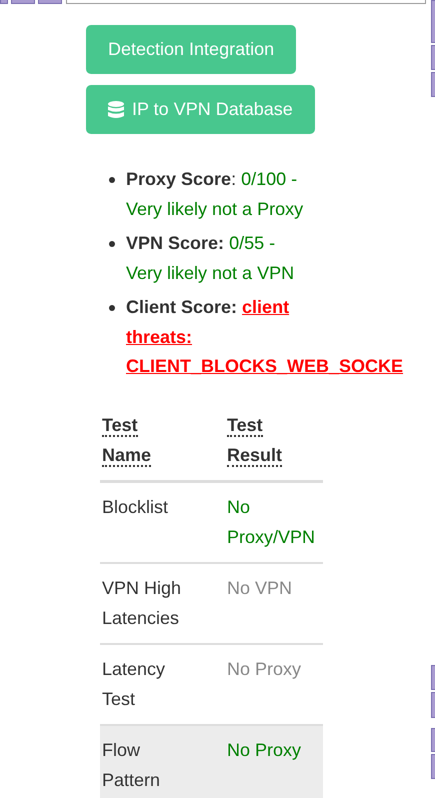 The width and height of the screenshot is (435, 798). I want to click on threat-link: client, so click(266, 307).